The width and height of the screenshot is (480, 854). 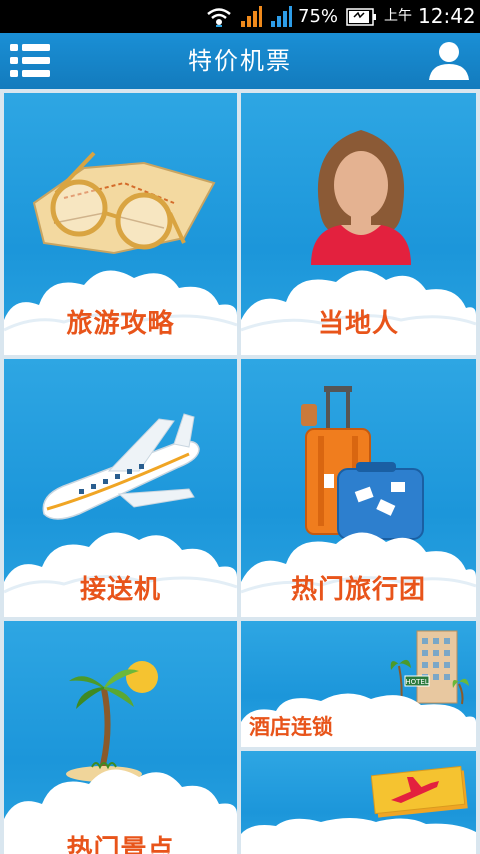 What do you see at coordinates (120, 324) in the screenshot?
I see `tile-label-travel-guide: 旅游攻略` at bounding box center [120, 324].